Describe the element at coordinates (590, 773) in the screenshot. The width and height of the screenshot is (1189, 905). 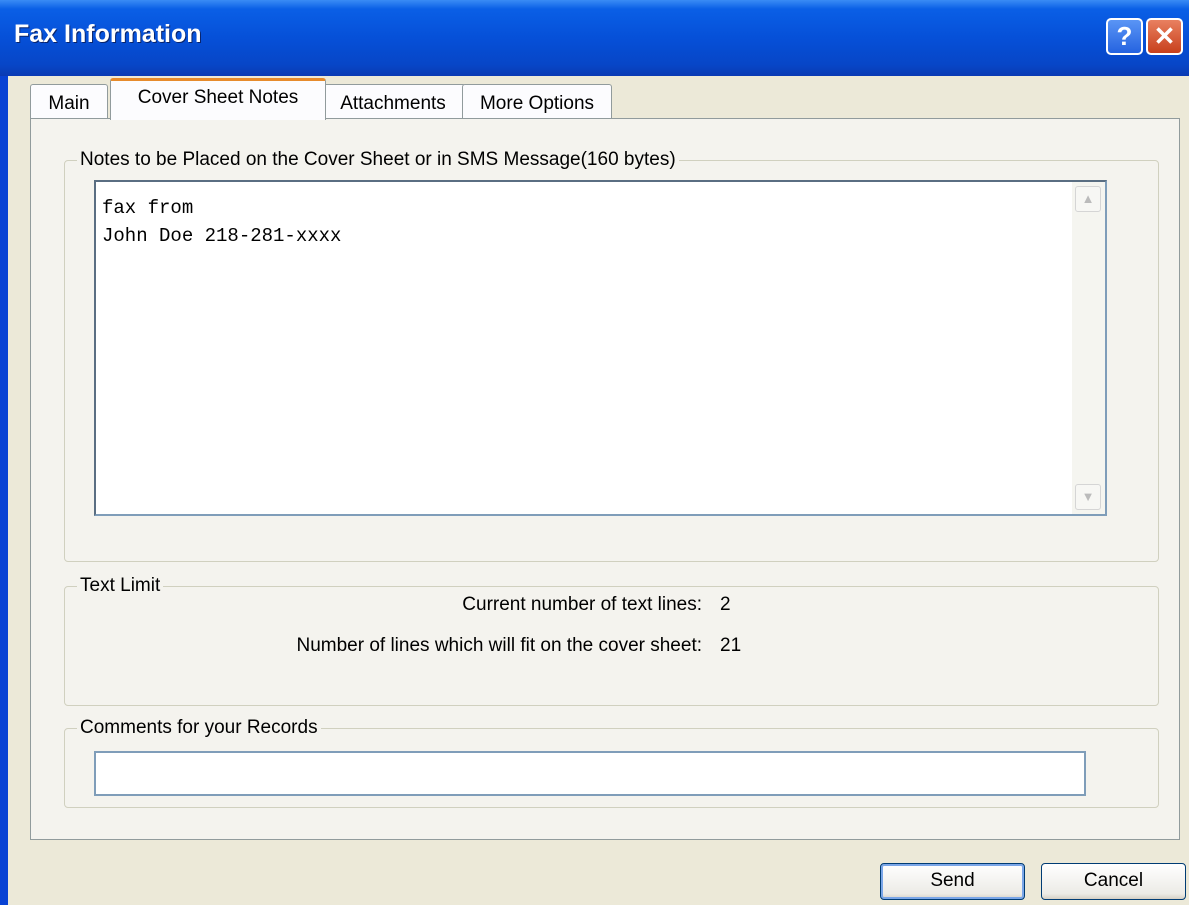
I see `comments-input` at that location.